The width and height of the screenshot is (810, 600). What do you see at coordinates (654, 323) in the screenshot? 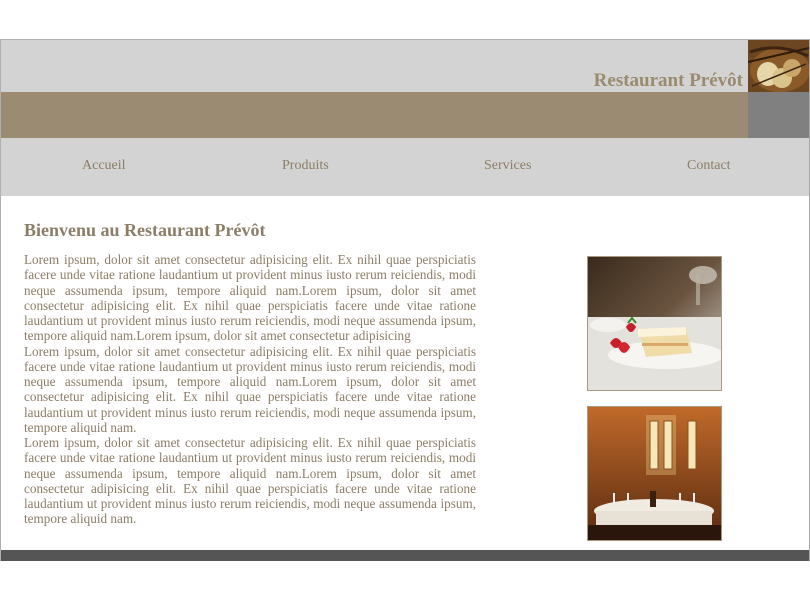
I see `dessert-photo` at bounding box center [654, 323].